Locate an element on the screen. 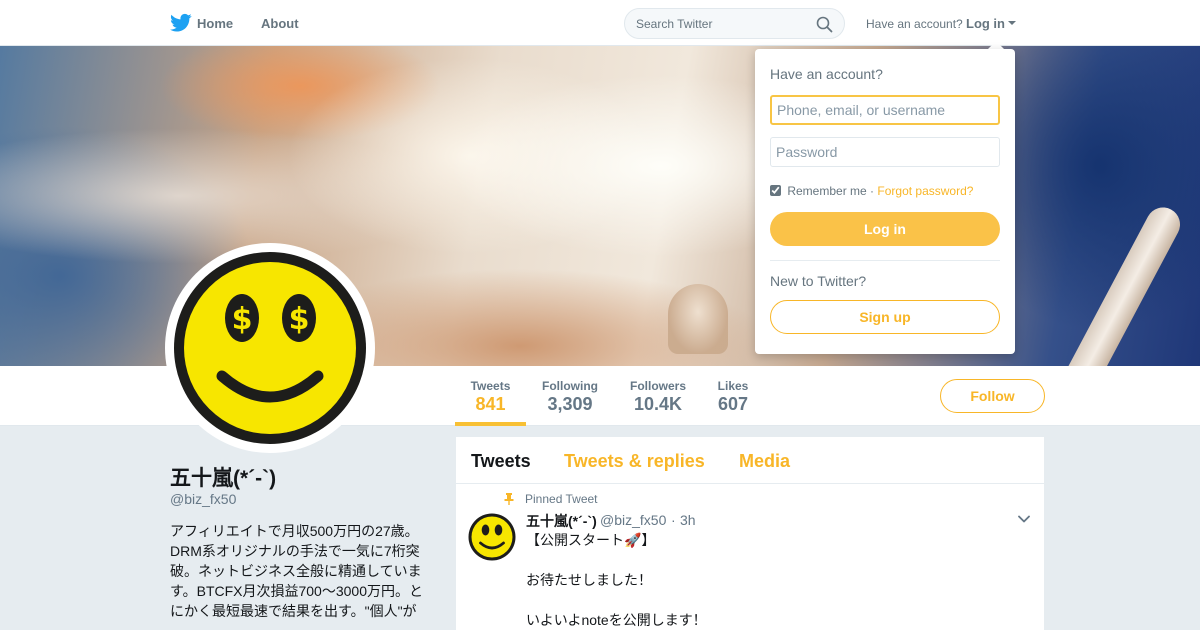 The image size is (1200, 630). stat-followers: Followers 10.4K is located at coordinates (658, 396).